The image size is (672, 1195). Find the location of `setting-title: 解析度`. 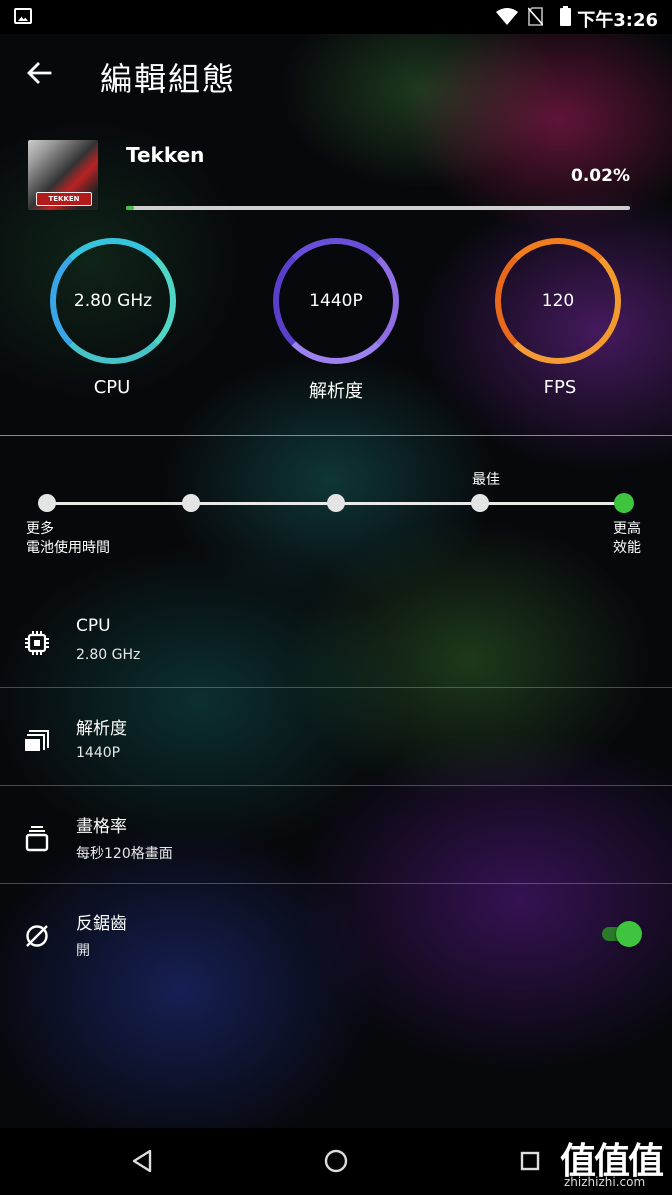

setting-title: 解析度 is located at coordinates (101, 729).